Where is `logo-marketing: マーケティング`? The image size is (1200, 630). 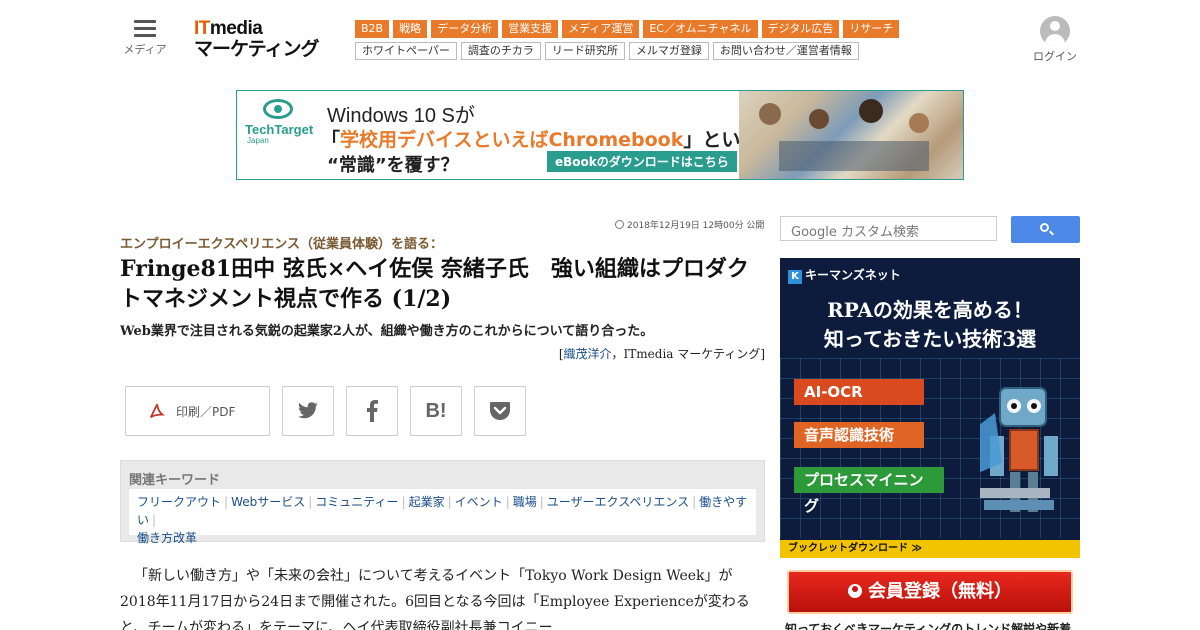
logo-marketing: マーケティング is located at coordinates (256, 49).